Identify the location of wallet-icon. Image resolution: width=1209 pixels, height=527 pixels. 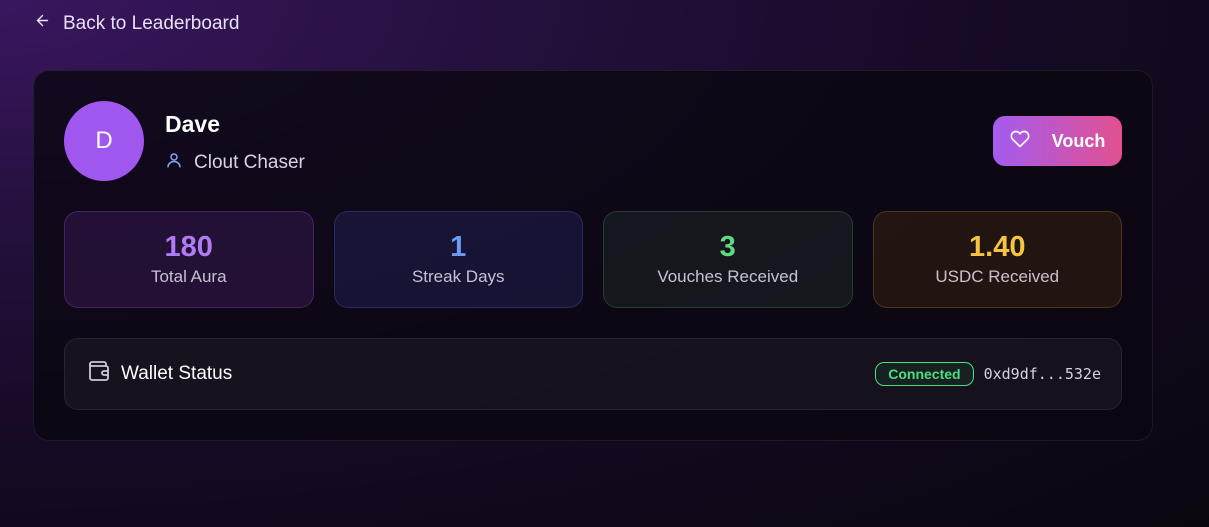
(99, 374).